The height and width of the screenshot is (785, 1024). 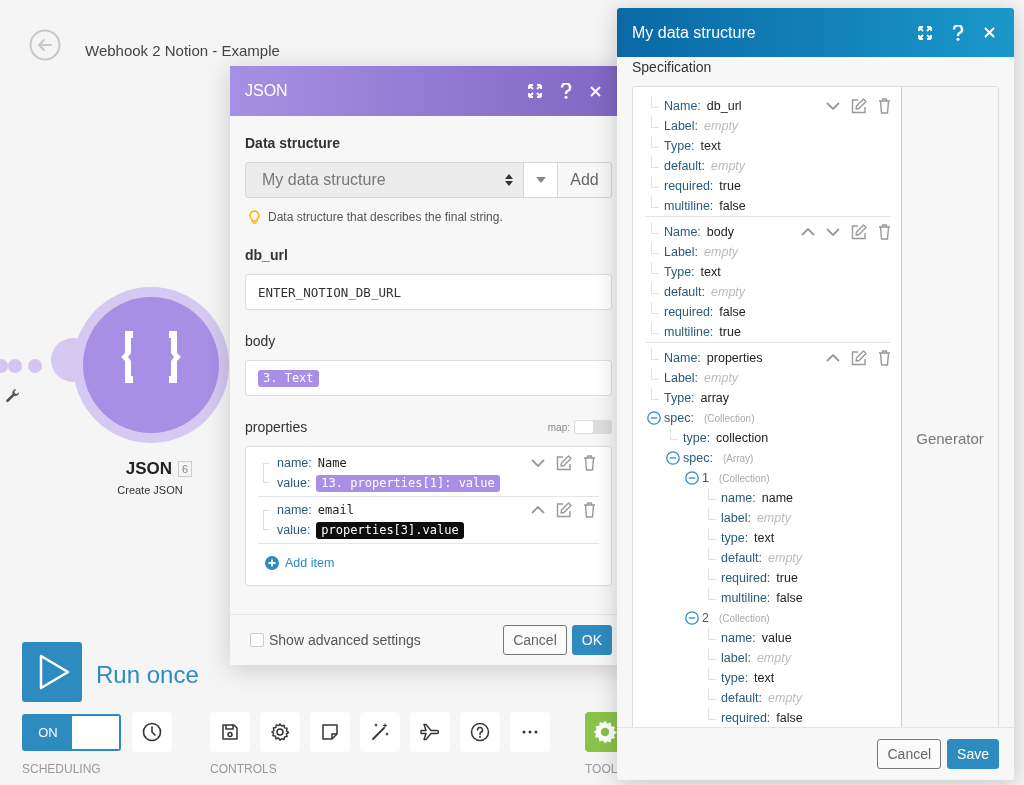 What do you see at coordinates (152, 732) in the screenshot?
I see `clock-icon` at bounding box center [152, 732].